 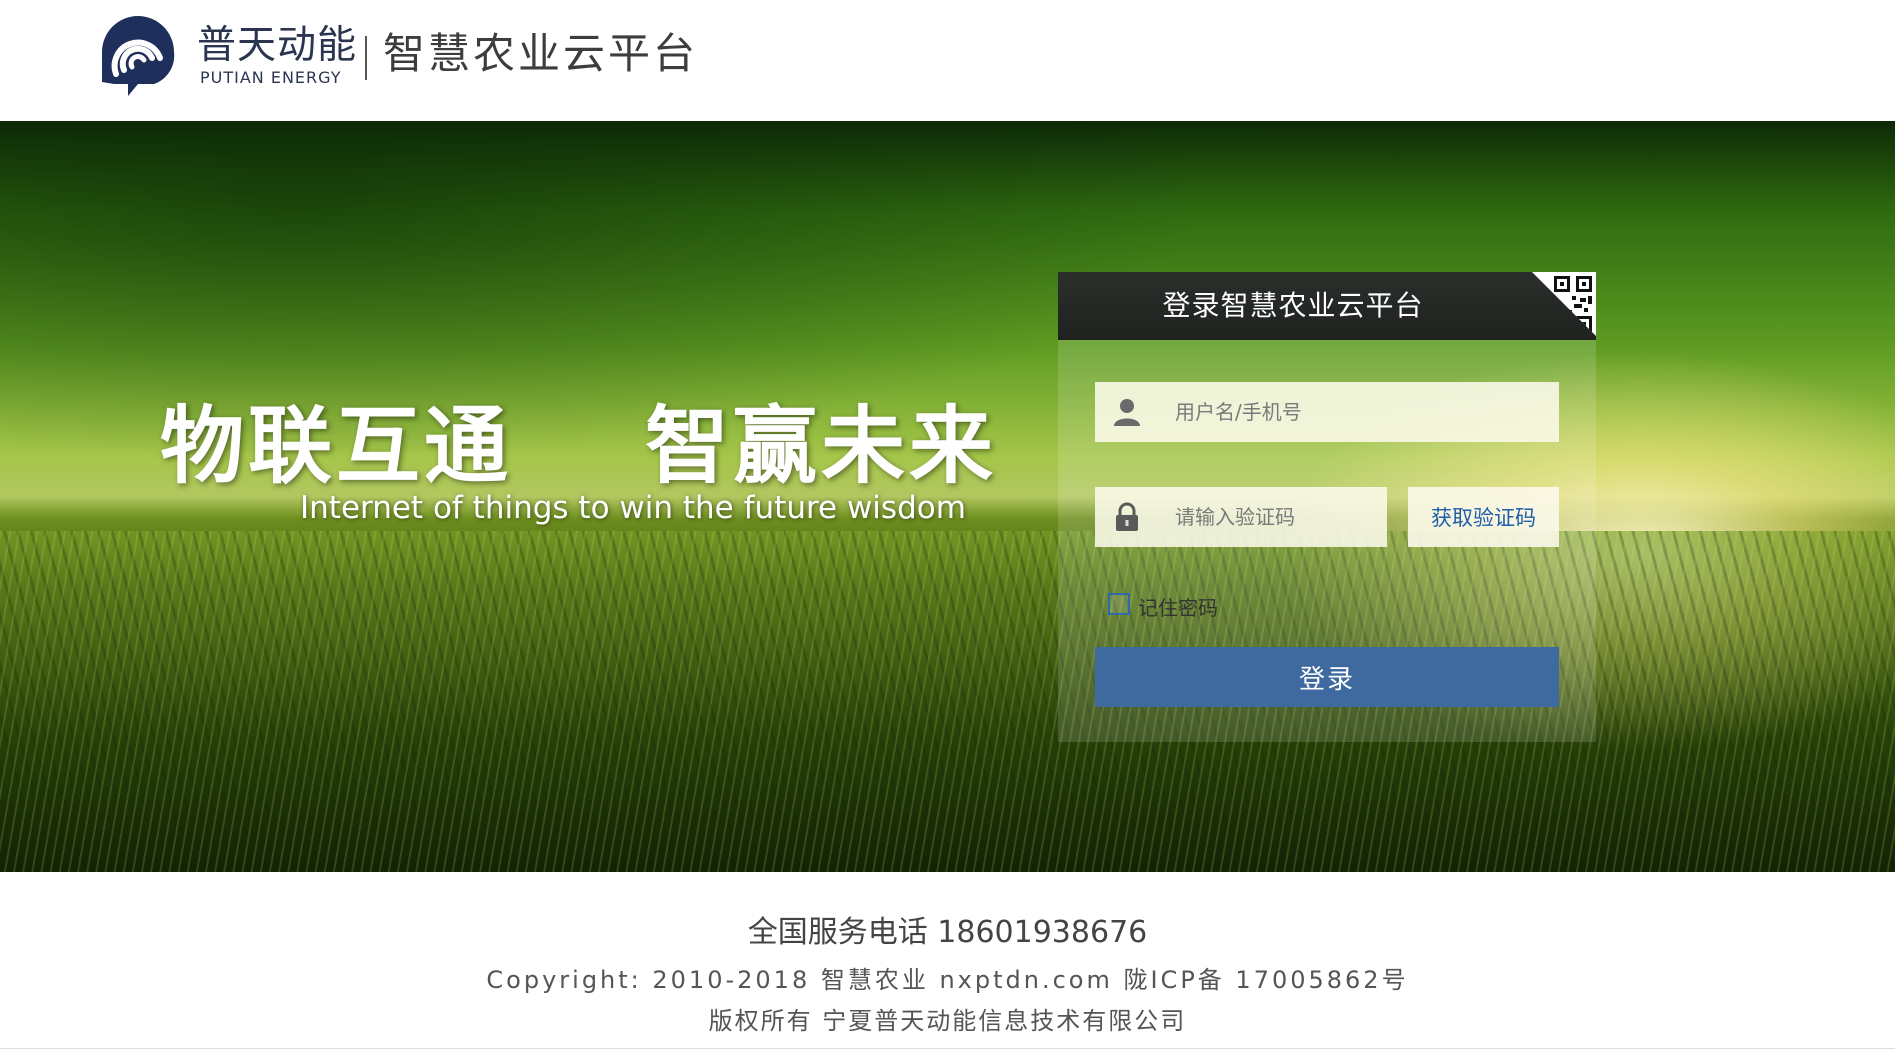 What do you see at coordinates (1119, 604) in the screenshot?
I see `remember-checkbox` at bounding box center [1119, 604].